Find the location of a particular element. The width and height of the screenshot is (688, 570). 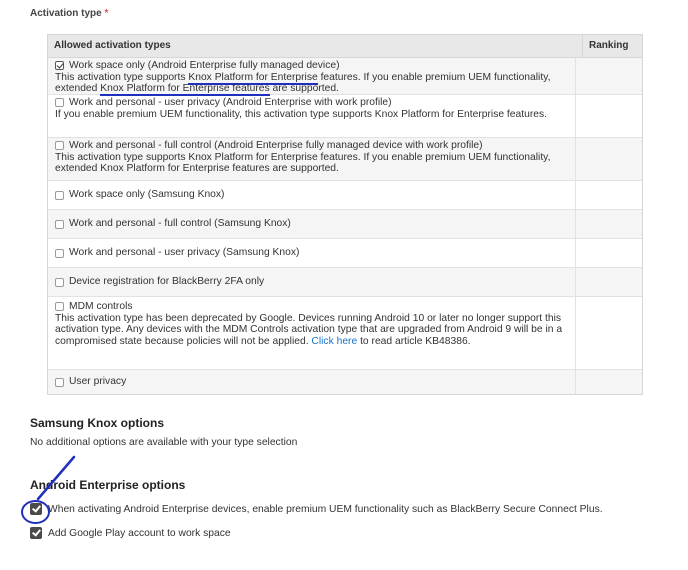

annotation-stroke is located at coordinates (56, 478).